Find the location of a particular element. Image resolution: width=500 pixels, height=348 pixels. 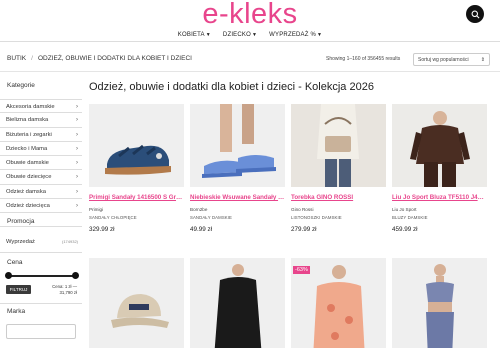

product-name: Torebka GINO ROSSI is located at coordinates (338, 197).